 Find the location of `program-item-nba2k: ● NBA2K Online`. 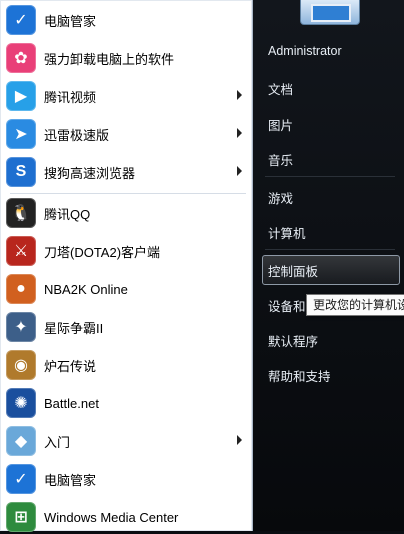

program-item-nba2k: ● NBA2K Online is located at coordinates (126, 289).